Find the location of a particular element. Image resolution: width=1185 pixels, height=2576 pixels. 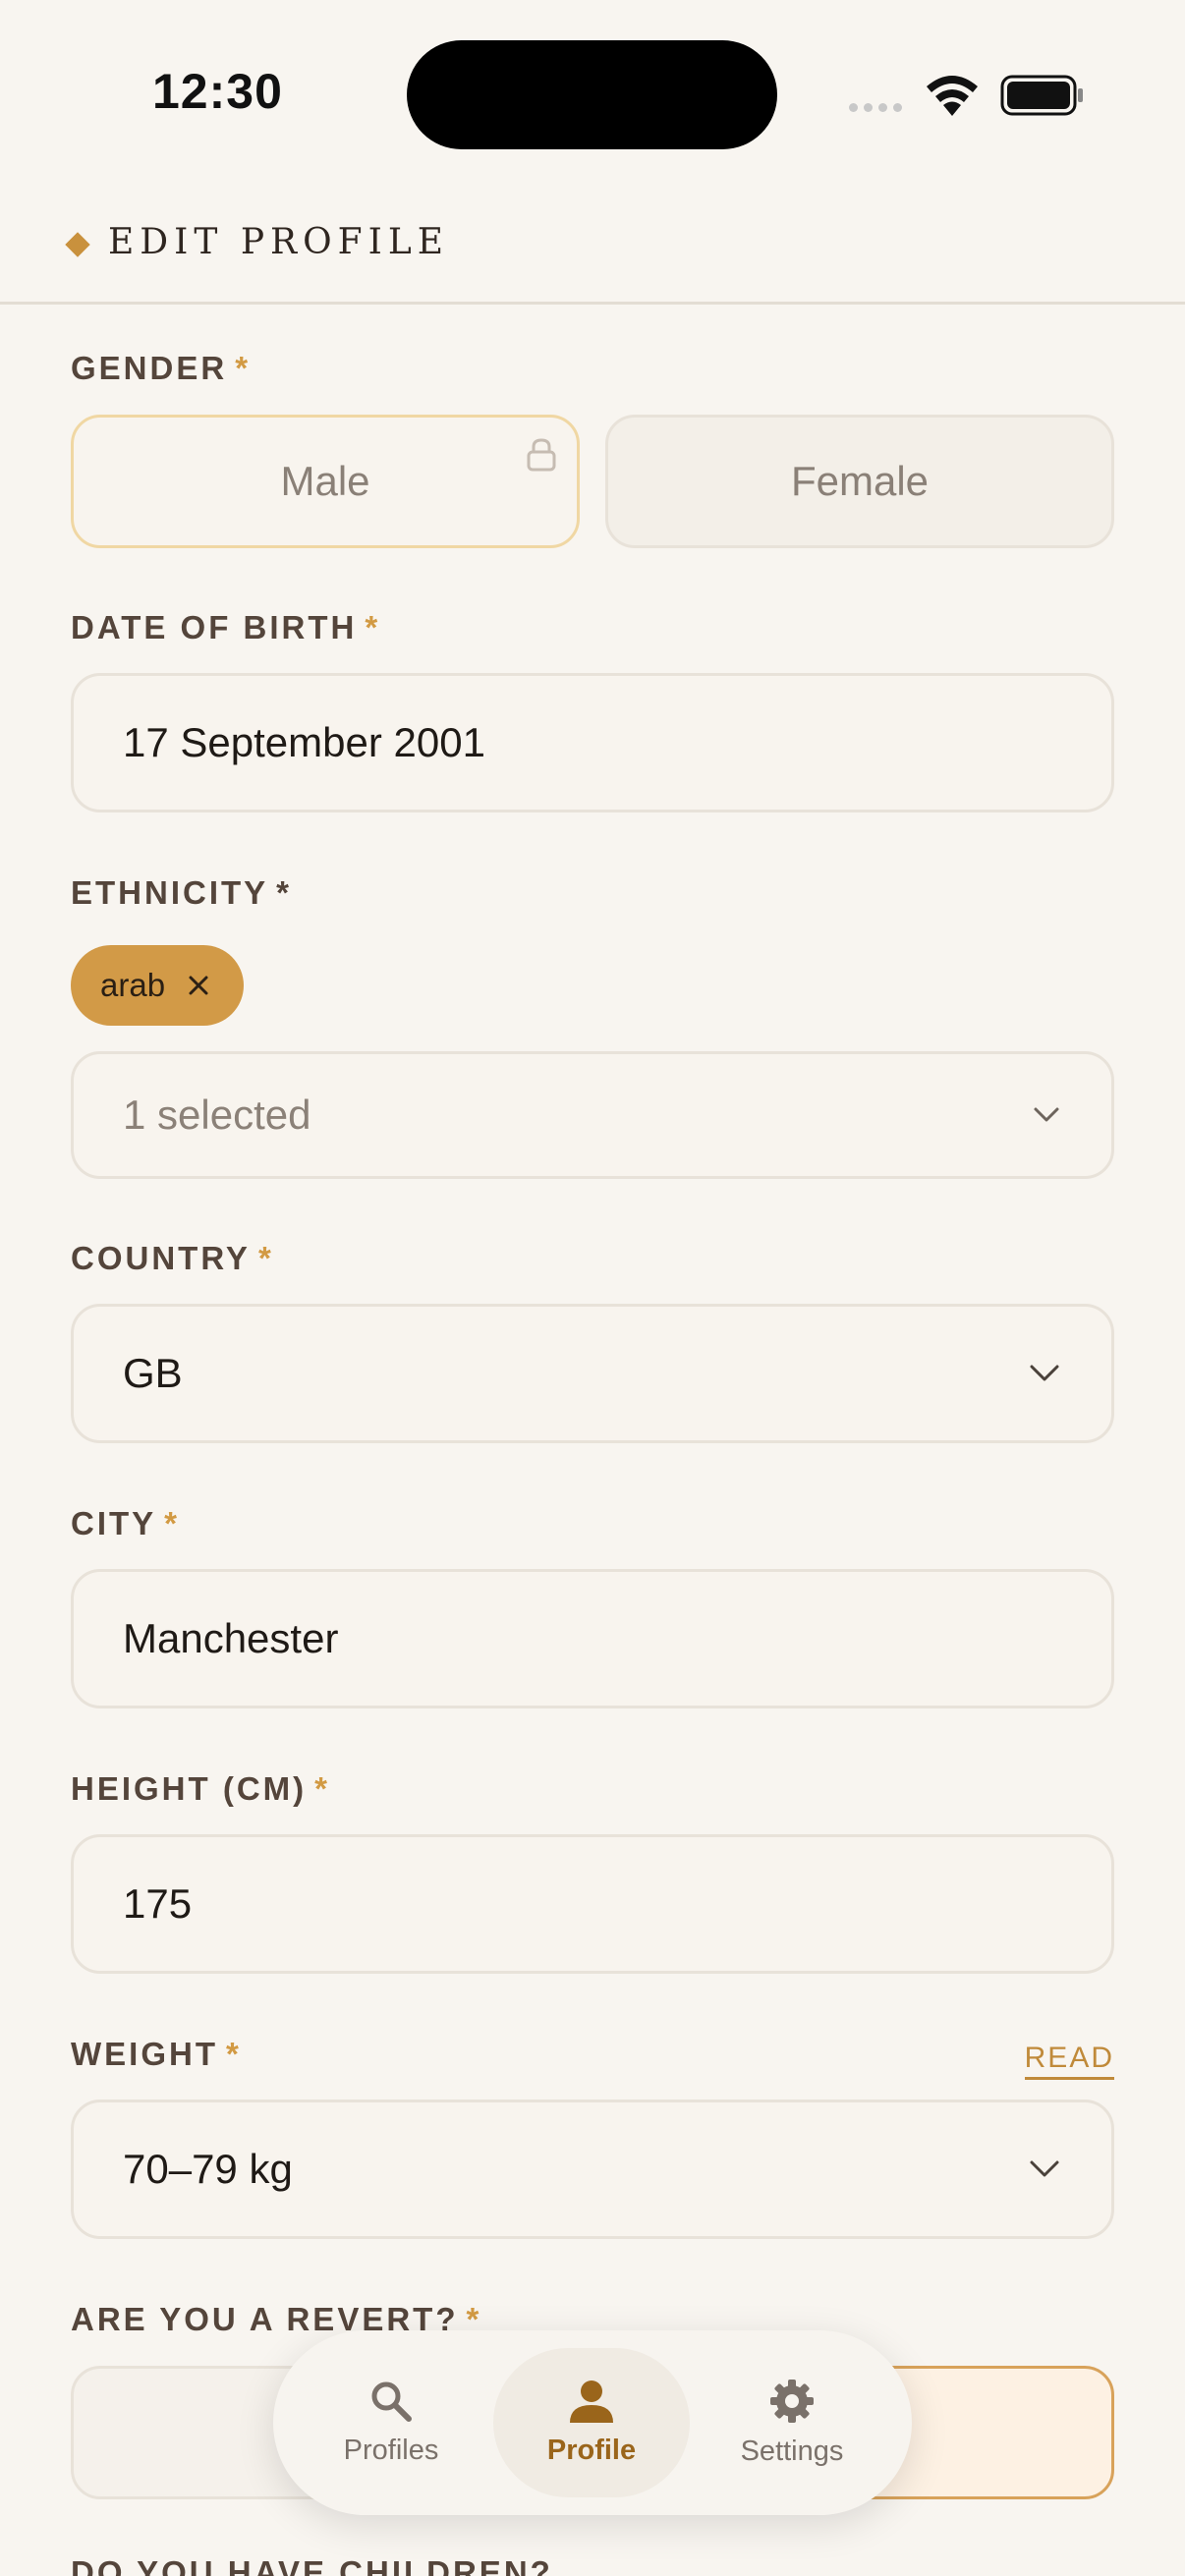

search-icon is located at coordinates (392, 2401).